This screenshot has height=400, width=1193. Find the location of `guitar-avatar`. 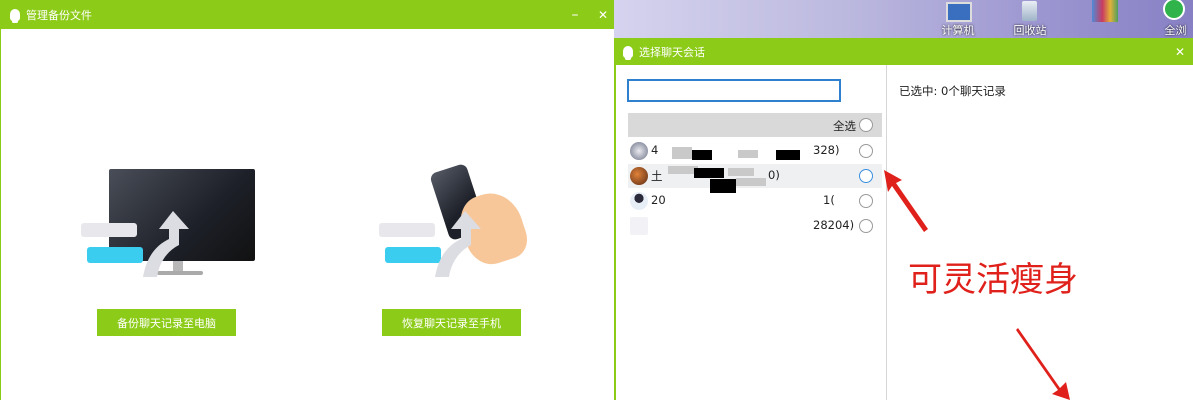

guitar-avatar is located at coordinates (639, 176).